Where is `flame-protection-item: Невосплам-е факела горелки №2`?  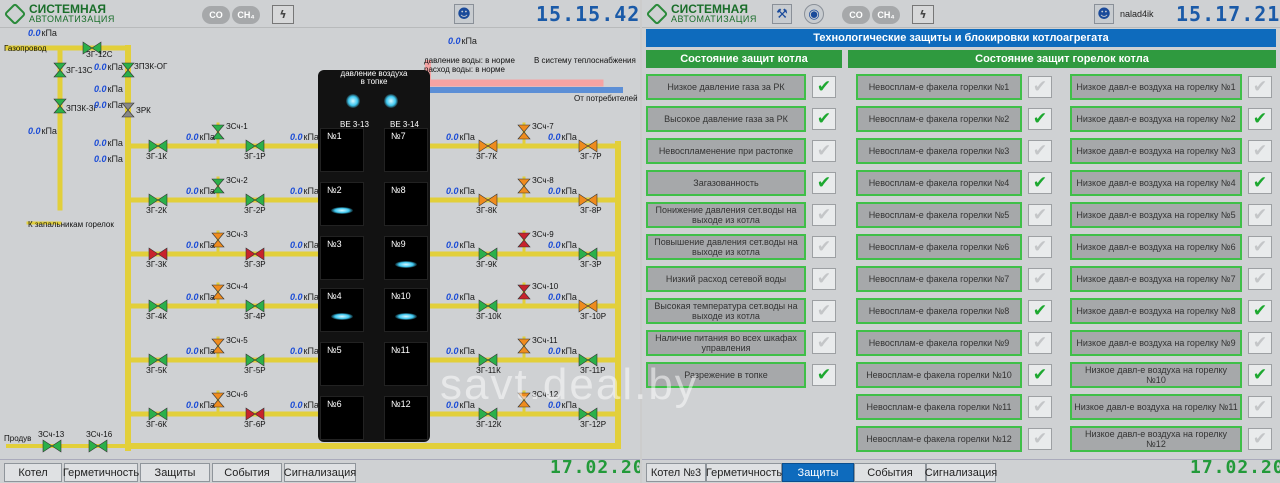 flame-protection-item: Невосплам-е факела горелки №2 is located at coordinates (939, 119).